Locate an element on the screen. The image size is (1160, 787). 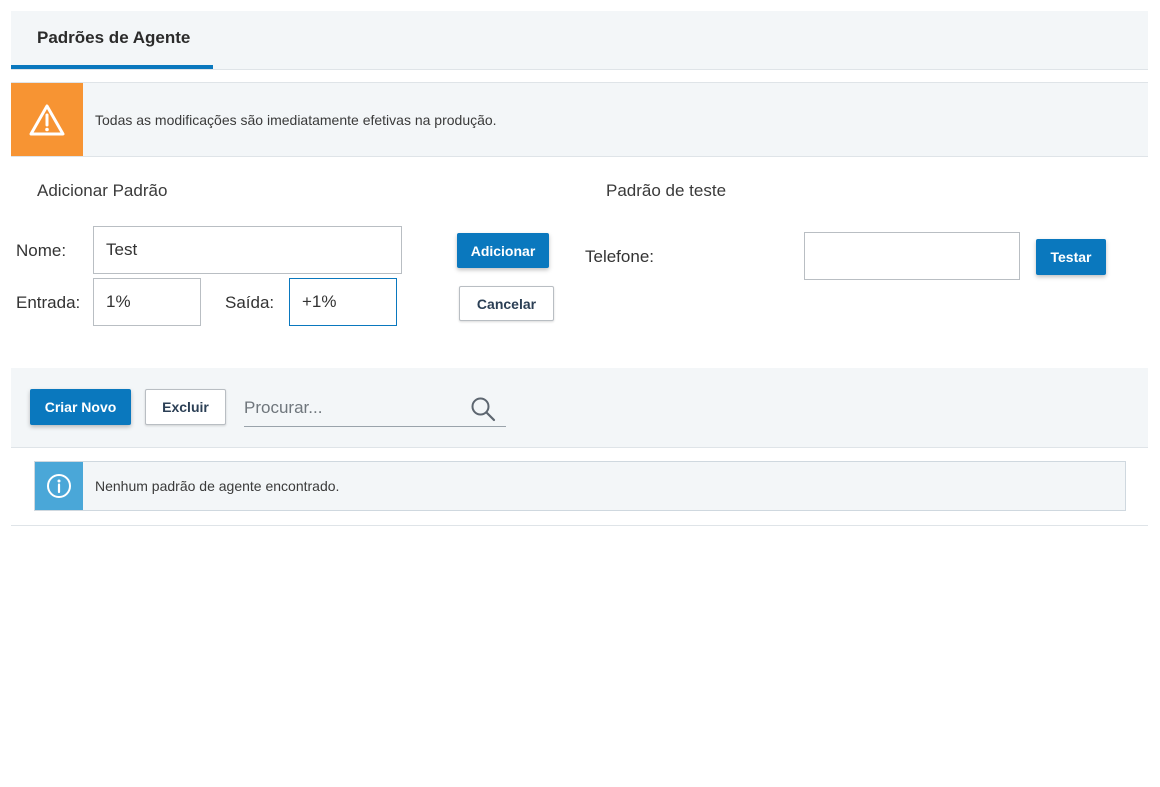
create-new-button: Criar Novo is located at coordinates (80, 407).